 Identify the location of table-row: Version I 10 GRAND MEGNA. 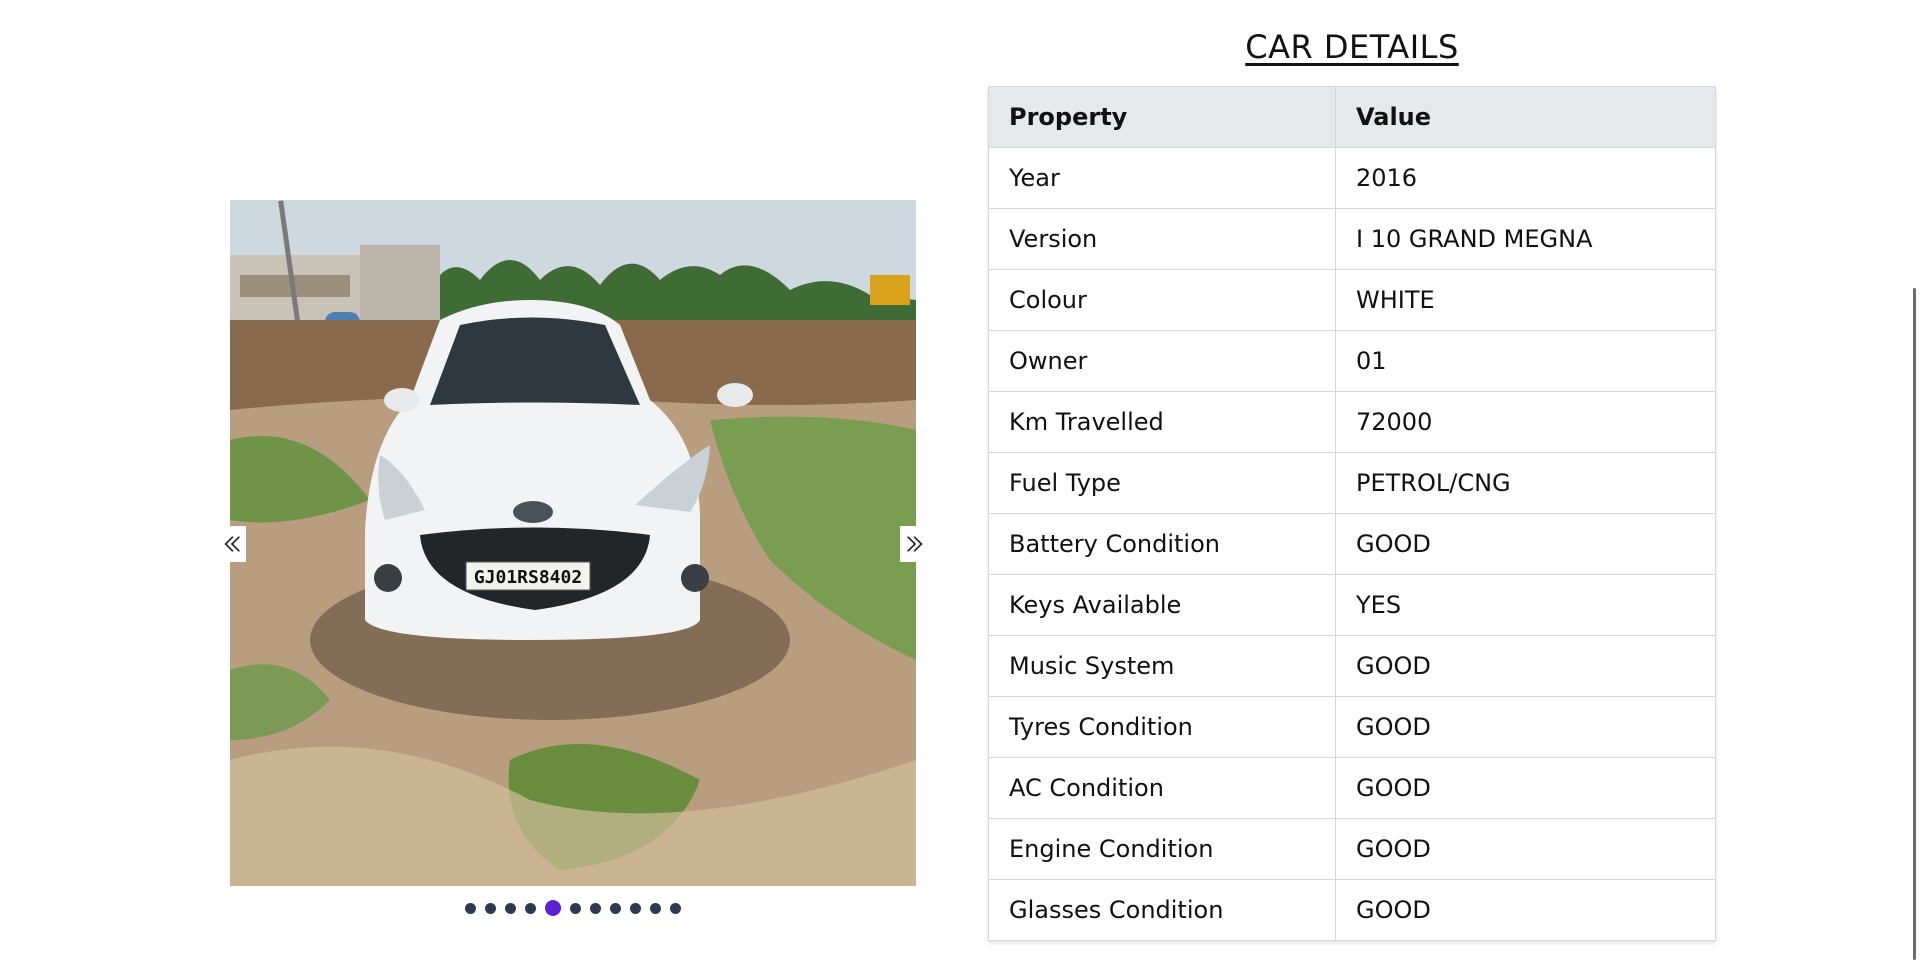
(1352, 239).